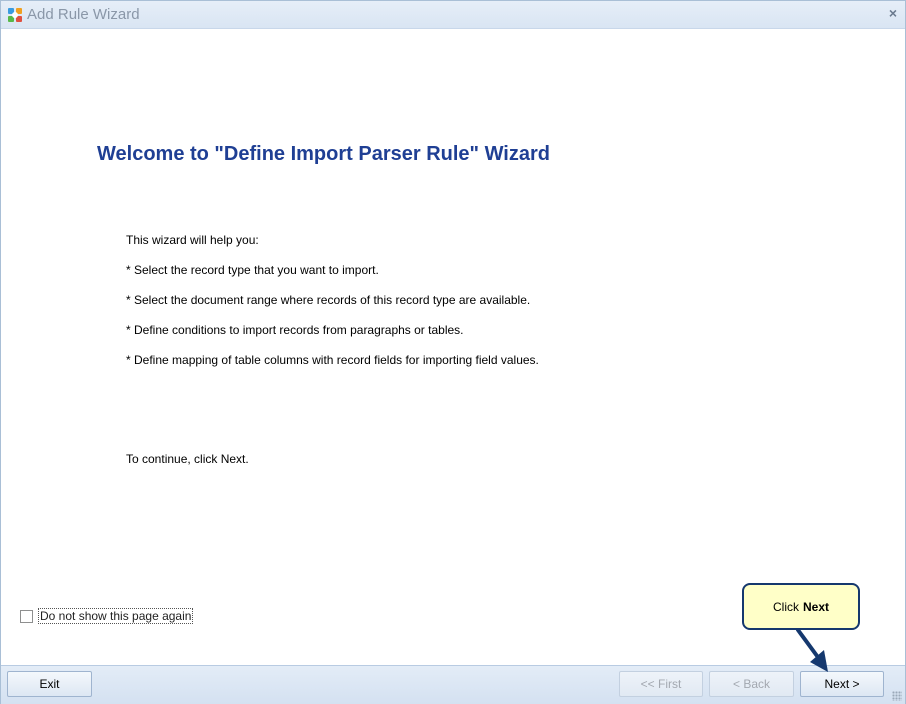  Describe the element at coordinates (453, 684) in the screenshot. I see `wizard-footer: Exit << First < Back Next >` at that location.